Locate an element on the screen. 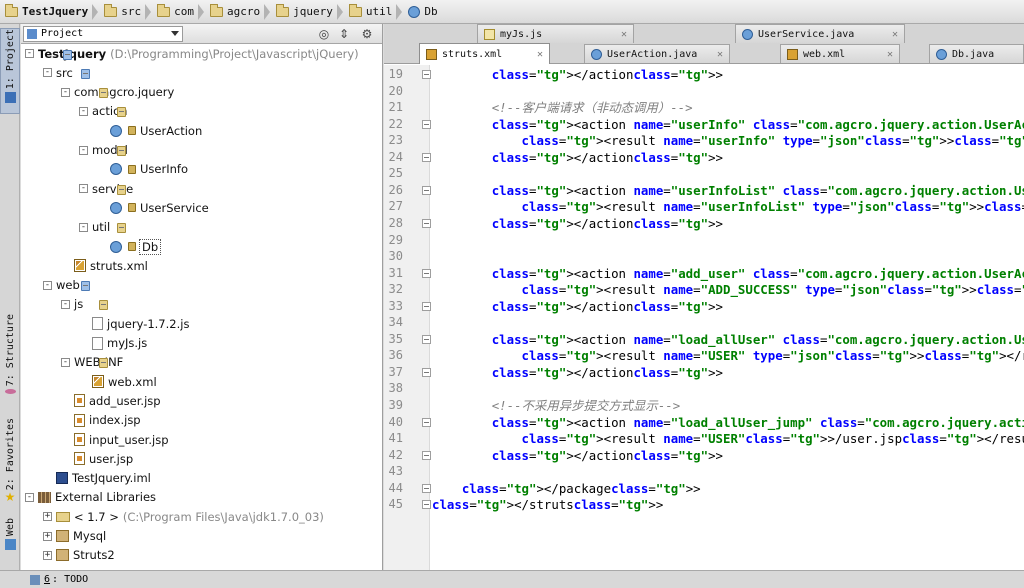 The height and width of the screenshot is (588, 1024). tab-myjs: myJs.js ✕ is located at coordinates (555, 33).